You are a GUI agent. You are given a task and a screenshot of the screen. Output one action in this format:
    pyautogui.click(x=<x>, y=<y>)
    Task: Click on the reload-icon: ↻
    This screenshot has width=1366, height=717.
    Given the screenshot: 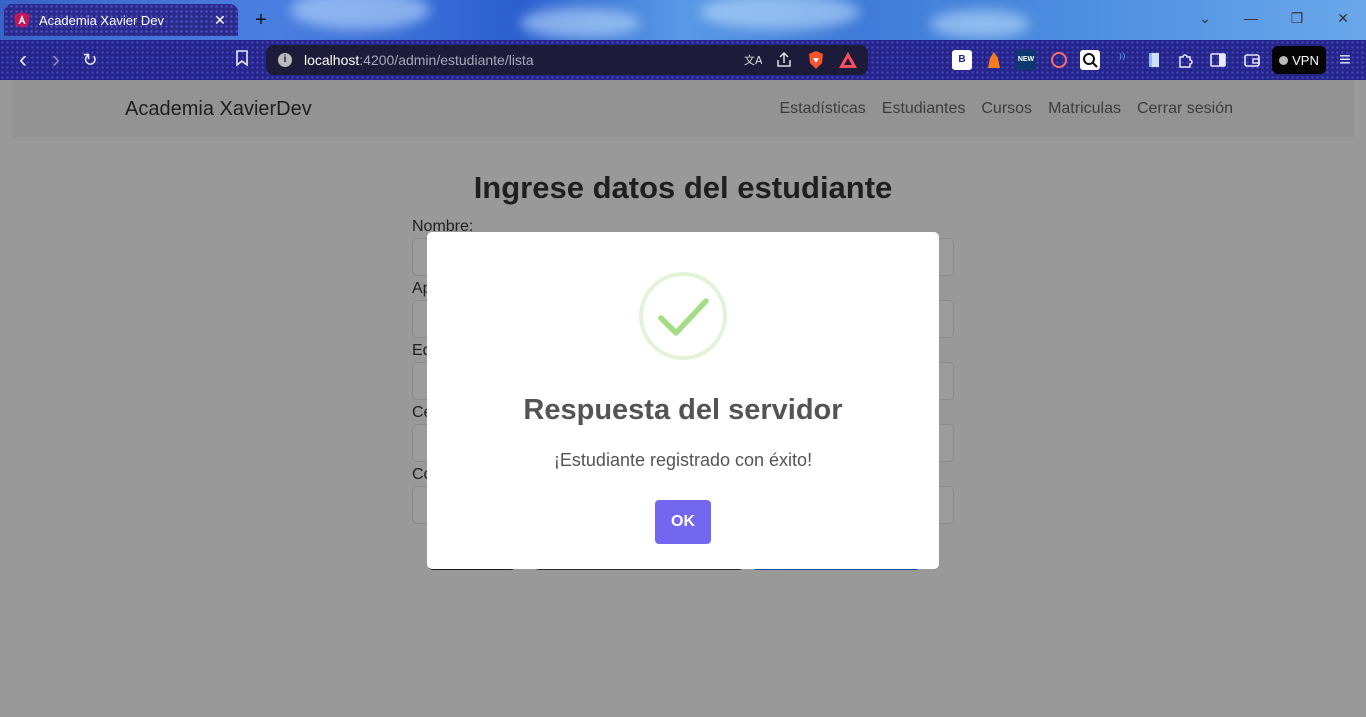 What is the action you would take?
    pyautogui.click(x=90, y=60)
    